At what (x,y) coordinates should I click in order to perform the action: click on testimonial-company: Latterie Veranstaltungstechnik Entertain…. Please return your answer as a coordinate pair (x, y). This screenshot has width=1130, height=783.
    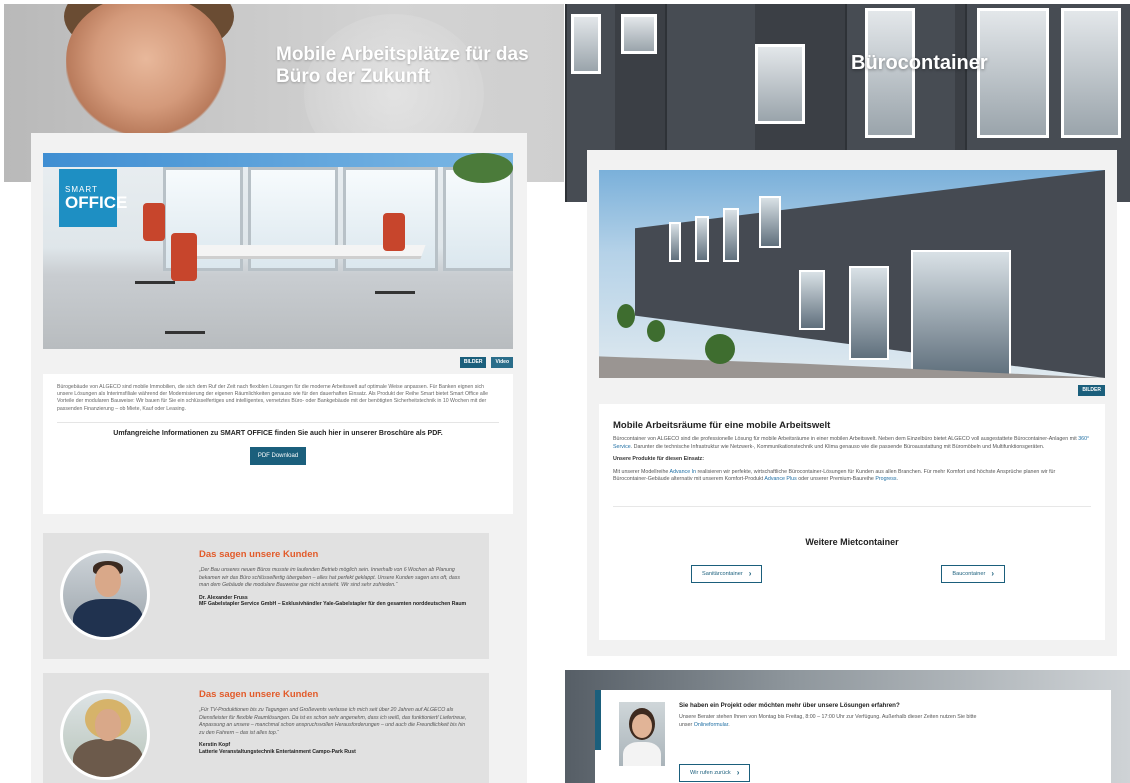
    Looking at the image, I should click on (277, 751).